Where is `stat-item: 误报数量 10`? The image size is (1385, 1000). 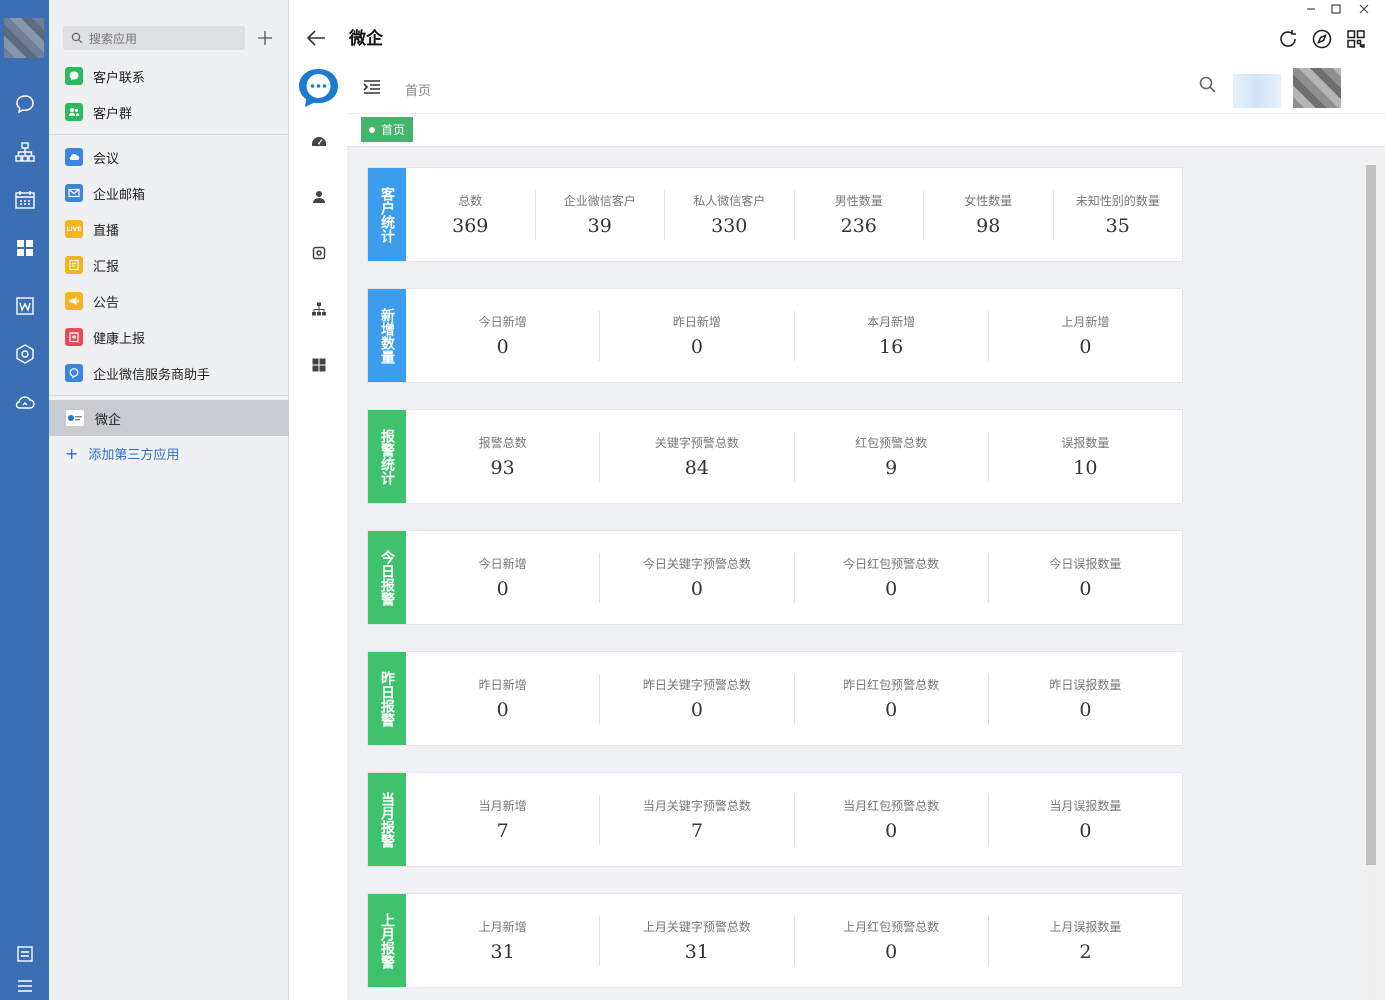
stat-item: 误报数量 10 is located at coordinates (1084, 456).